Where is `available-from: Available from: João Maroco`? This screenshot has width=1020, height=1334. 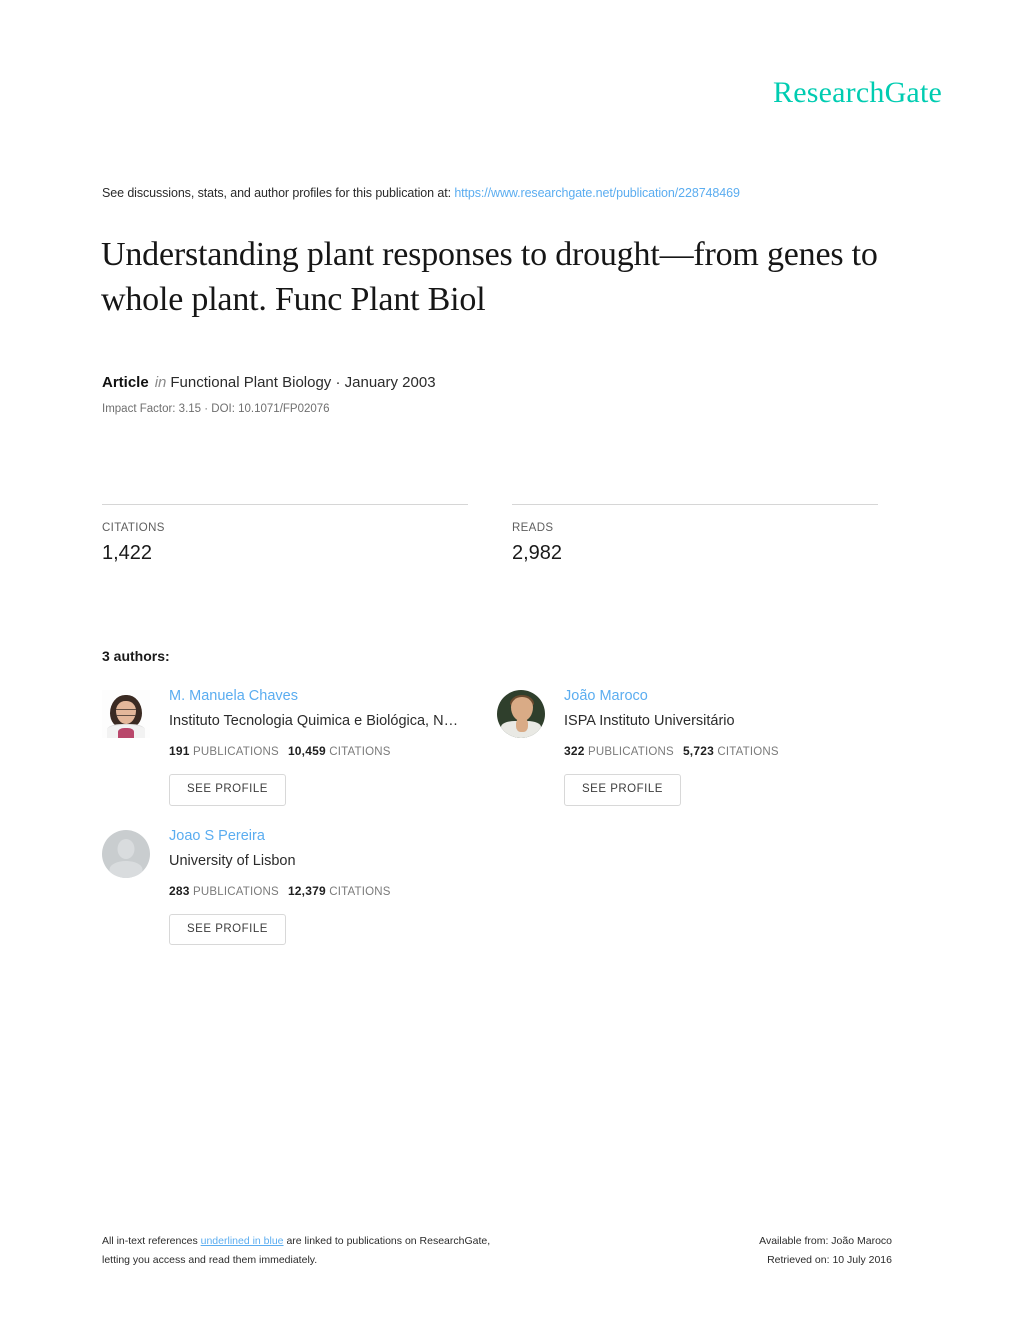
available-from: Available from: João Maroco is located at coordinates (825, 1241).